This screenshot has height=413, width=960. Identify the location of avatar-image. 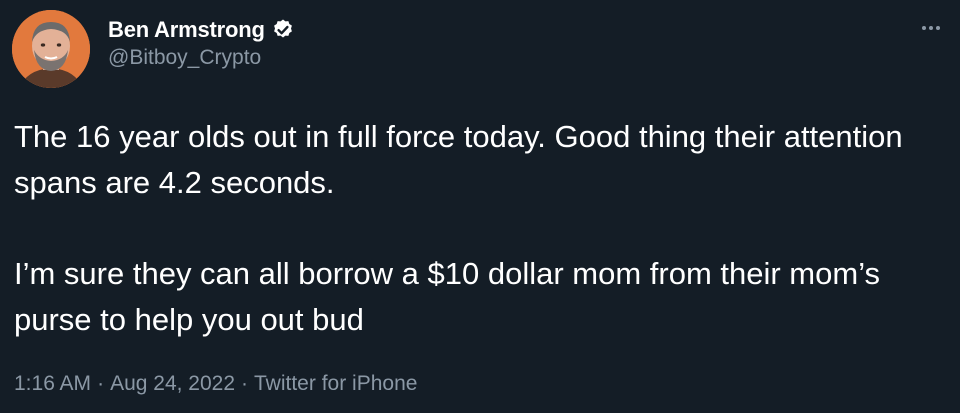
(51, 49).